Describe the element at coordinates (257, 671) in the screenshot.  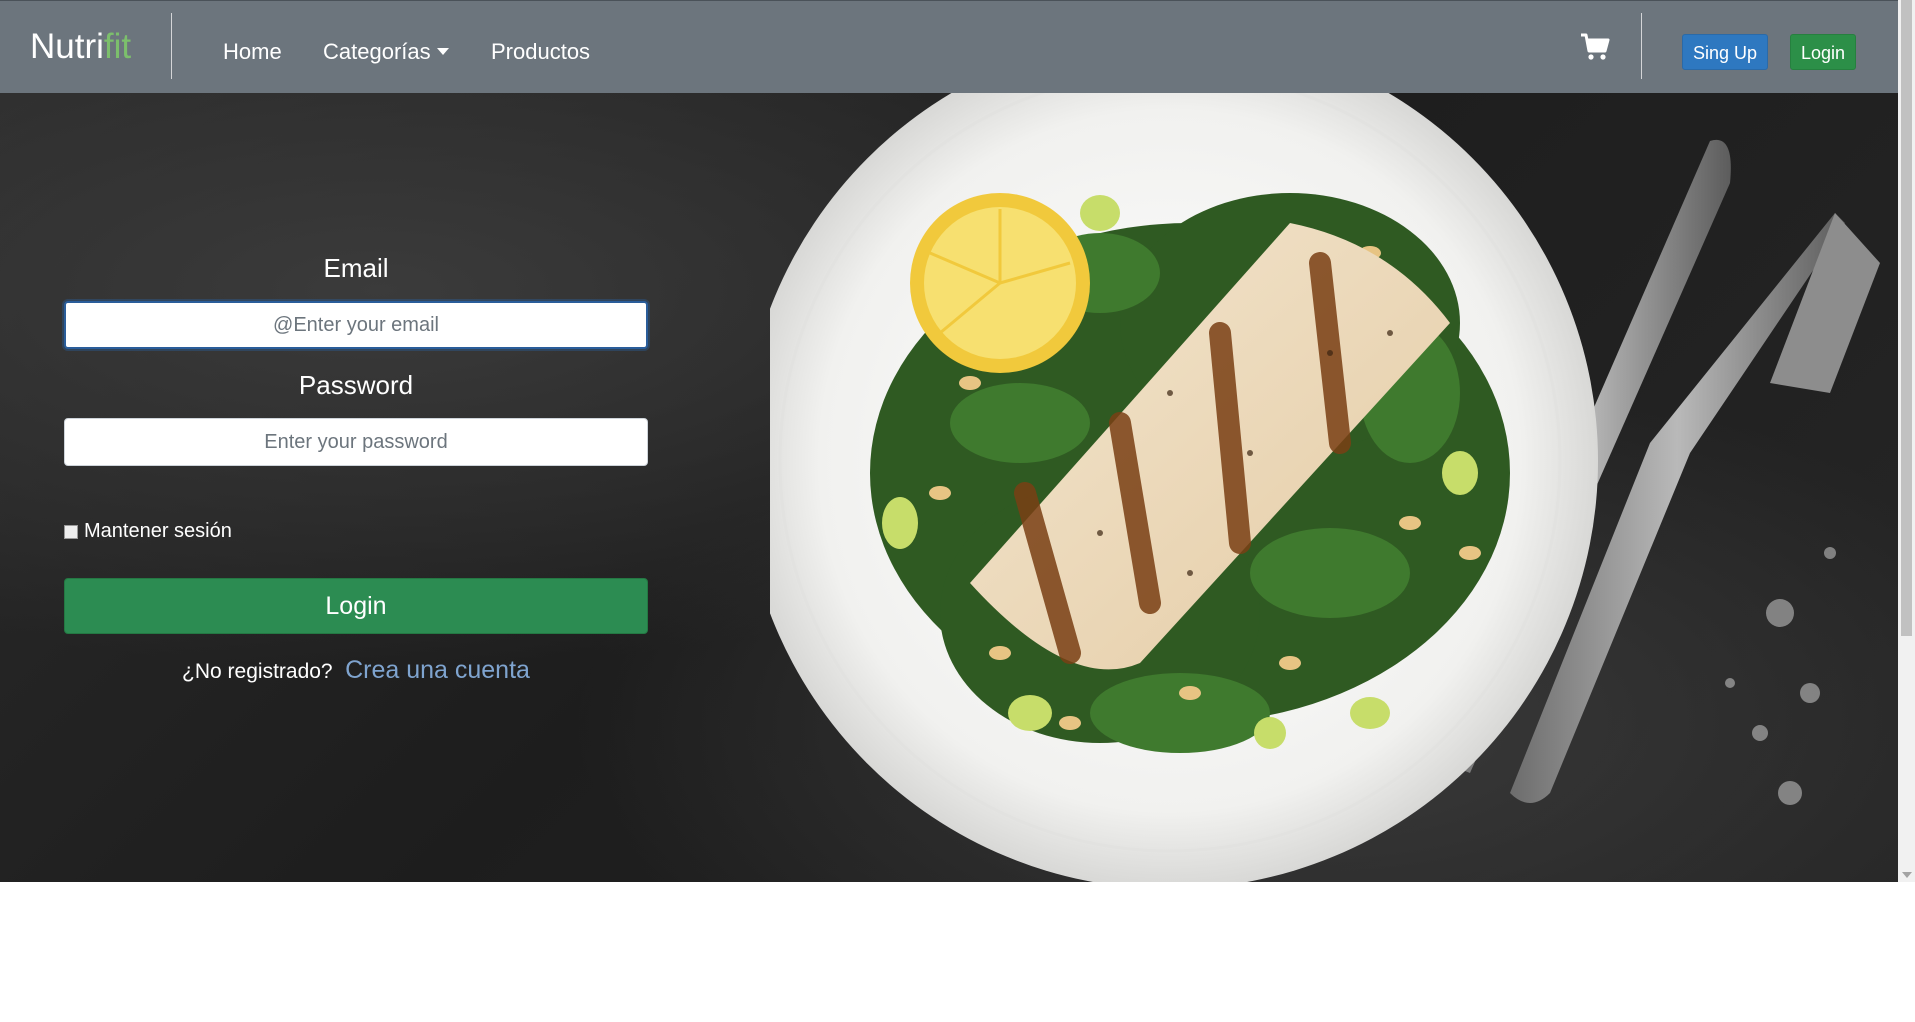
I see `not-registered-text: ¿No registrado?` at that location.